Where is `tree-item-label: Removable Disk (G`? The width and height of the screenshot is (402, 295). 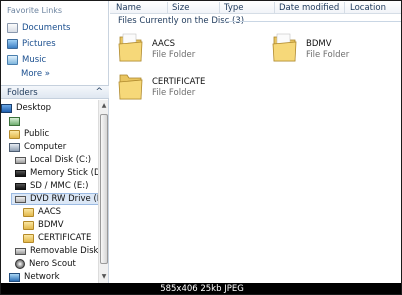
tree-item-label: Removable Disk (G is located at coordinates (64, 251).